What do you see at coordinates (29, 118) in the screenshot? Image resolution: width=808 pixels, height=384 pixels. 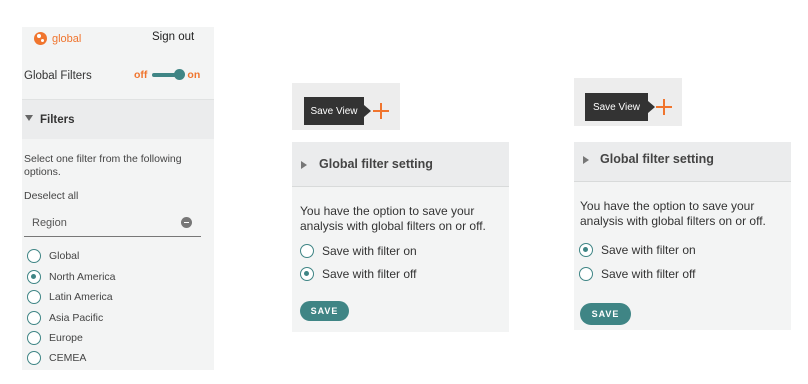 I see `caret-down-icon` at bounding box center [29, 118].